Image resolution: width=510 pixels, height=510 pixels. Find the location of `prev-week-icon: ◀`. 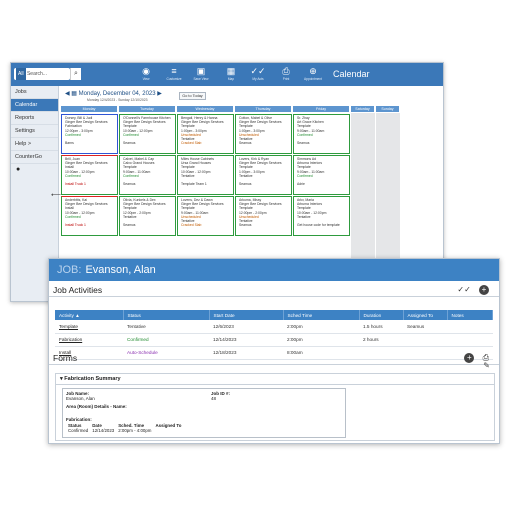

prev-week-icon: ◀ is located at coordinates (67, 94).